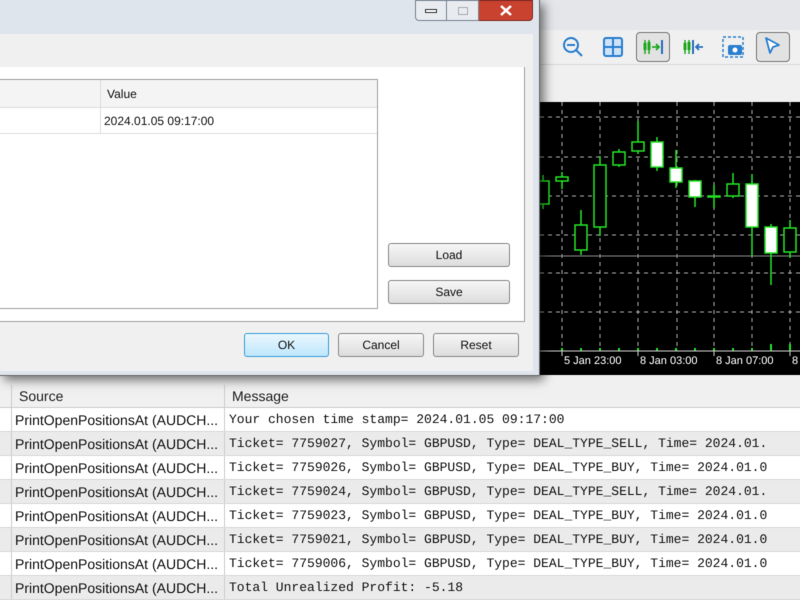 This screenshot has width=800, height=600. Describe the element at coordinates (346, 588) in the screenshot. I see `table-cell-text: Total Unrealized Profit: -5.18` at that location.